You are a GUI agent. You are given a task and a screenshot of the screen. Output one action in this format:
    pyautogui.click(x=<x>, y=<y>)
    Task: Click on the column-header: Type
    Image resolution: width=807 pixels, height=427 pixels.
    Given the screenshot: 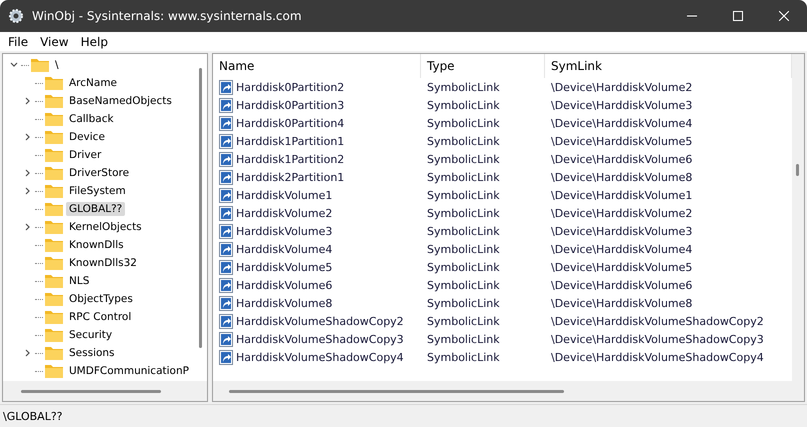 What is the action you would take?
    pyautogui.click(x=483, y=66)
    